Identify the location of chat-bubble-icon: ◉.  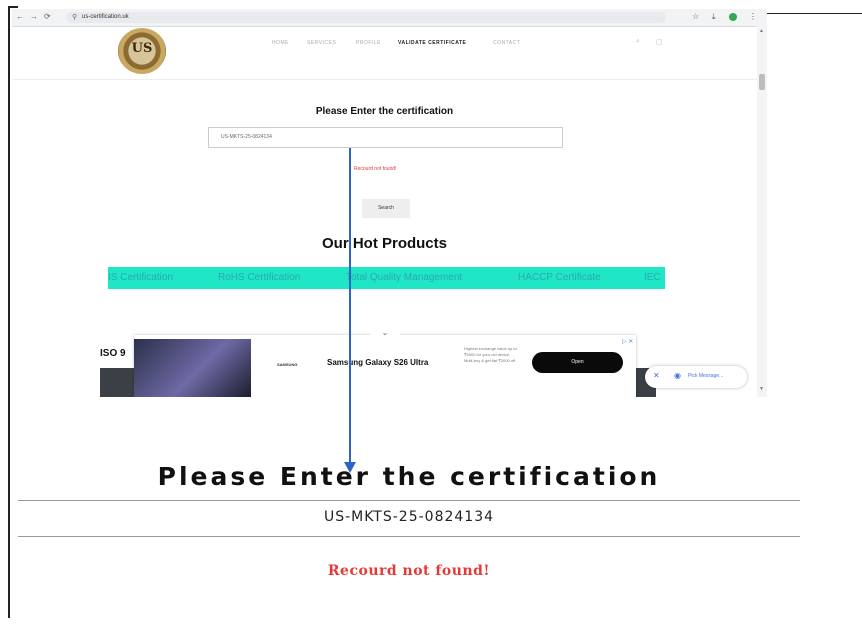
(677, 375).